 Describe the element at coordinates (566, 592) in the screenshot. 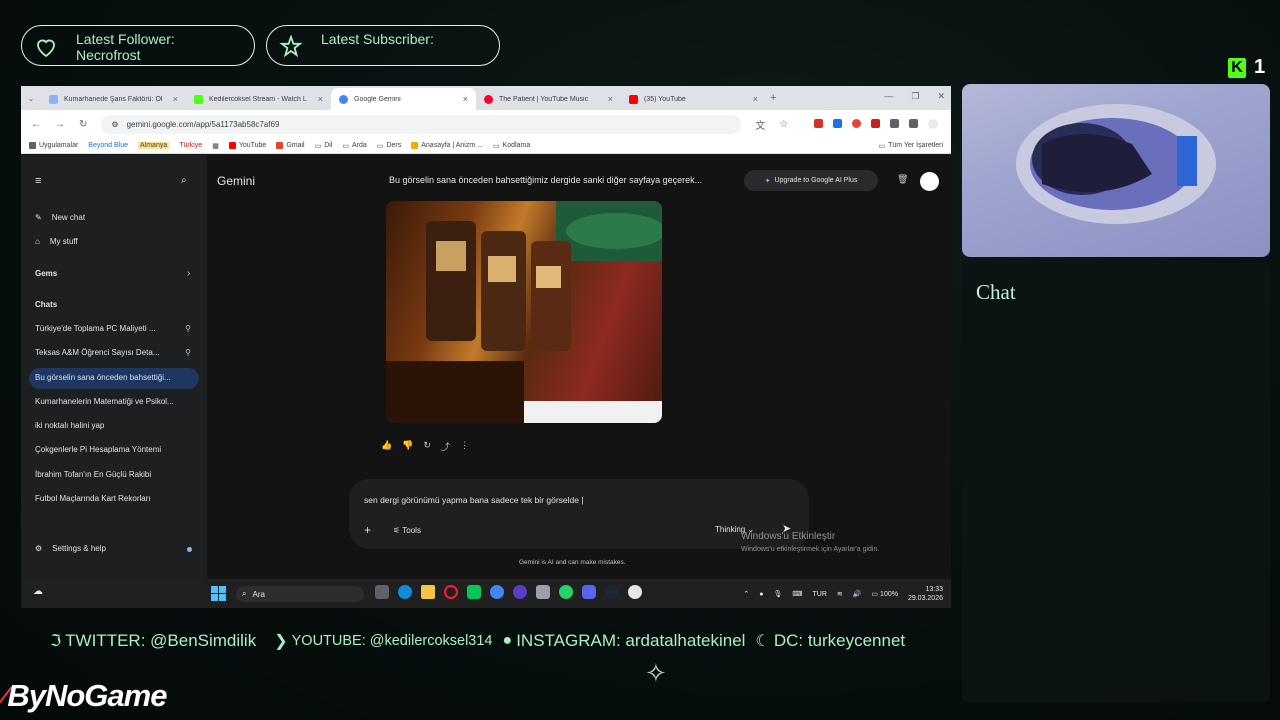

I see `whatsapp-icon` at that location.